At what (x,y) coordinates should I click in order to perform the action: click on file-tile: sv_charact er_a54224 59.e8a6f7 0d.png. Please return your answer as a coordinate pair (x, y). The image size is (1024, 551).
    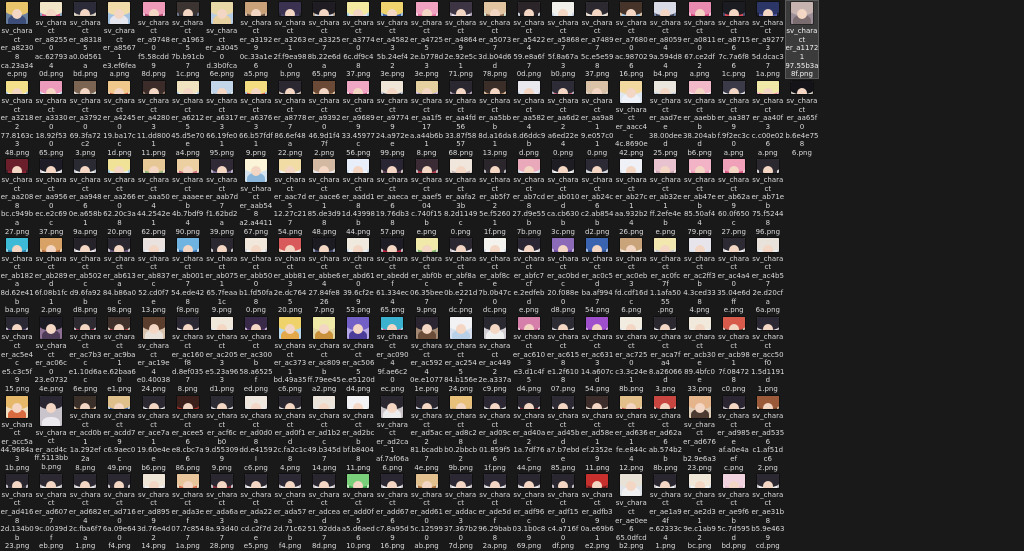
    Looking at the image, I should click on (529, 39).